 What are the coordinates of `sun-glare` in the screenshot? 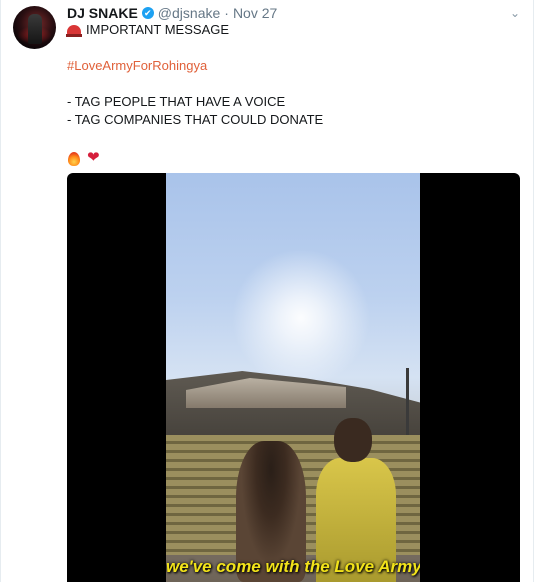 It's located at (301, 318).